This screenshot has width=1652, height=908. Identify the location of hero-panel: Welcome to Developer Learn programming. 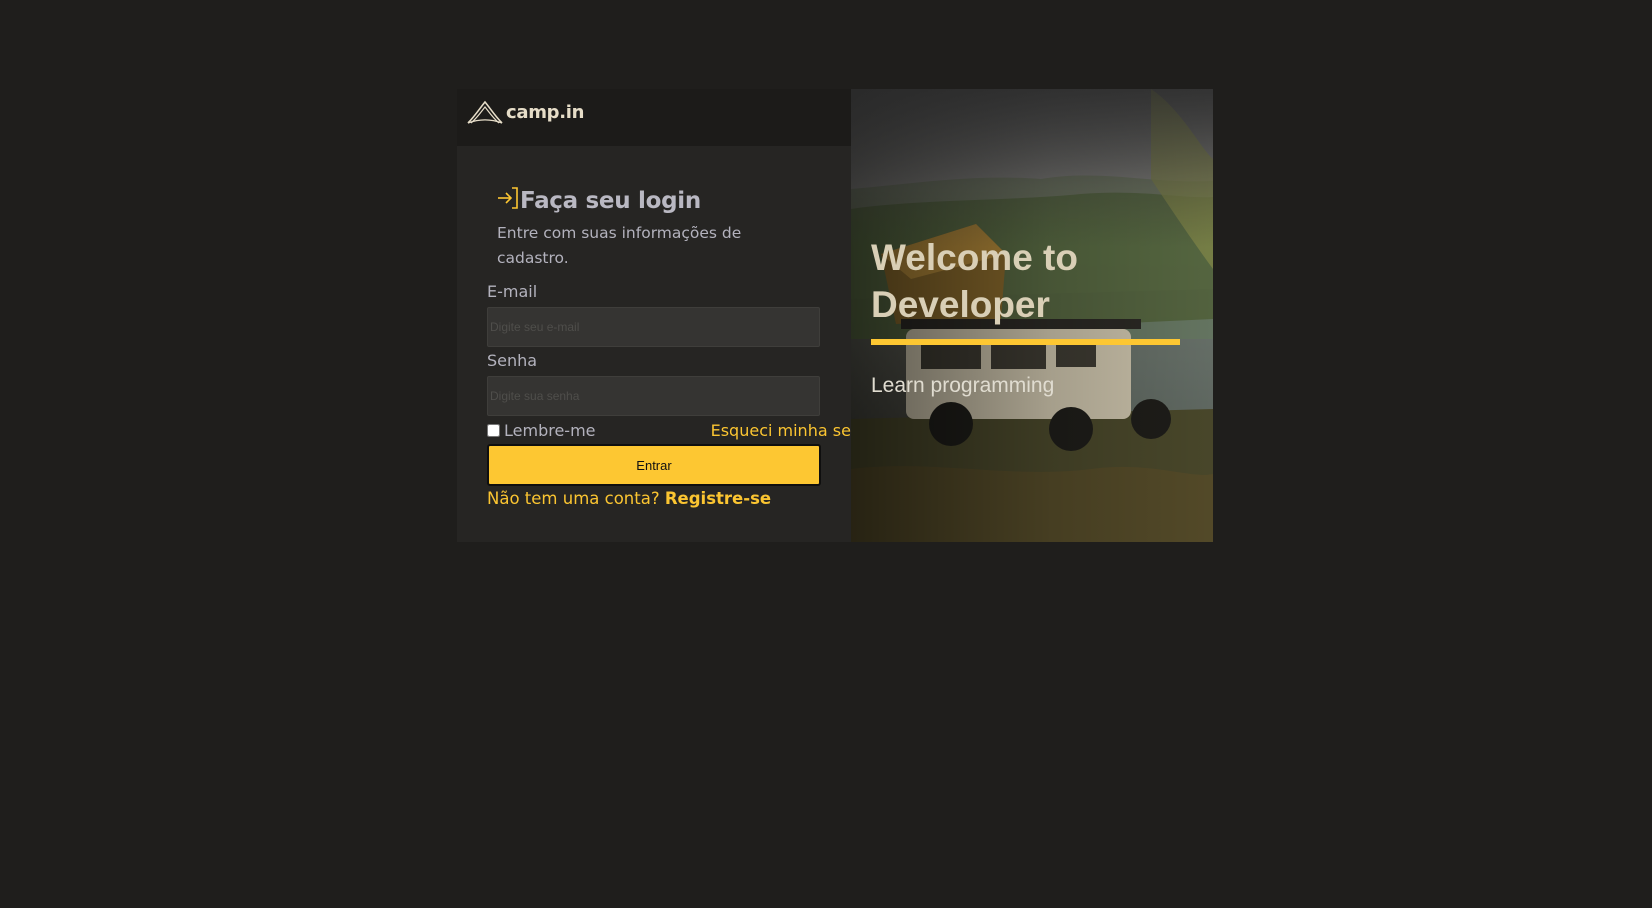
(1032, 315).